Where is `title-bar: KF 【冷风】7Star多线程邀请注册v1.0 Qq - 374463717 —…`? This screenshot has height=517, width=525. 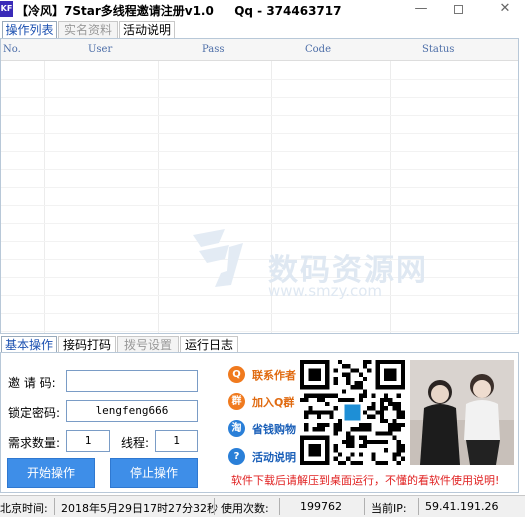 title-bar: KF 【冷风】7Star多线程邀请注册v1.0 Qq - 374463717 —… is located at coordinates (262, 10).